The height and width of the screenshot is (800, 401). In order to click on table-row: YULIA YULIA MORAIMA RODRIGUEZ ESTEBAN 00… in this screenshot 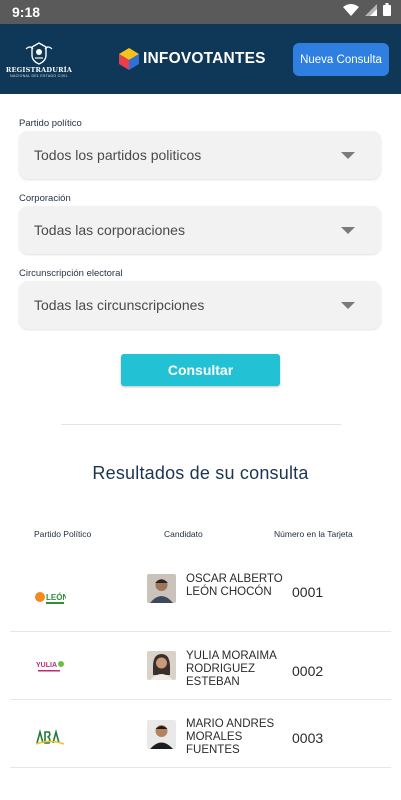, I will do `click(200, 666)`.